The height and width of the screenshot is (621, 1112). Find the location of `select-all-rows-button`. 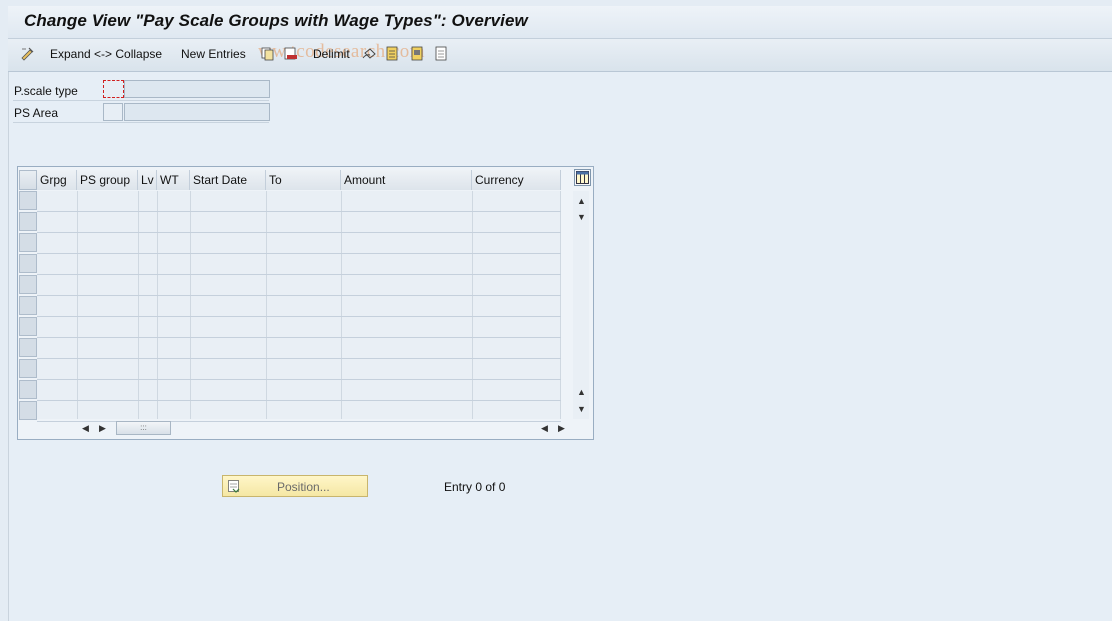

select-all-rows-button is located at coordinates (28, 180).